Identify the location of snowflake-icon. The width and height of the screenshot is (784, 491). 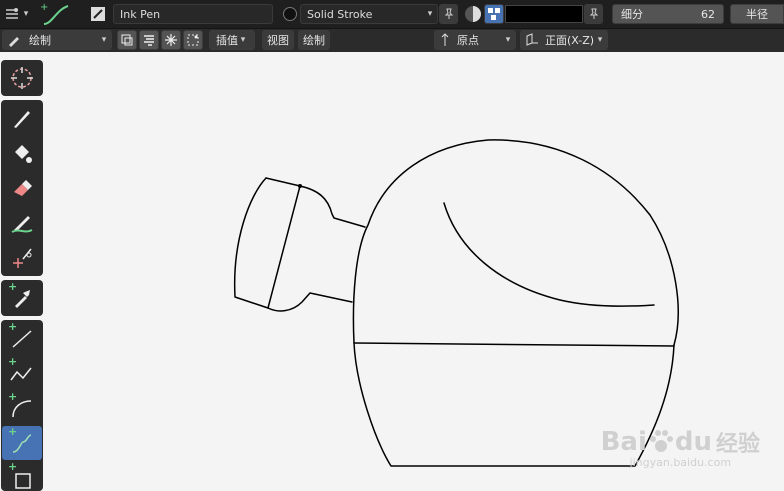
(171, 40).